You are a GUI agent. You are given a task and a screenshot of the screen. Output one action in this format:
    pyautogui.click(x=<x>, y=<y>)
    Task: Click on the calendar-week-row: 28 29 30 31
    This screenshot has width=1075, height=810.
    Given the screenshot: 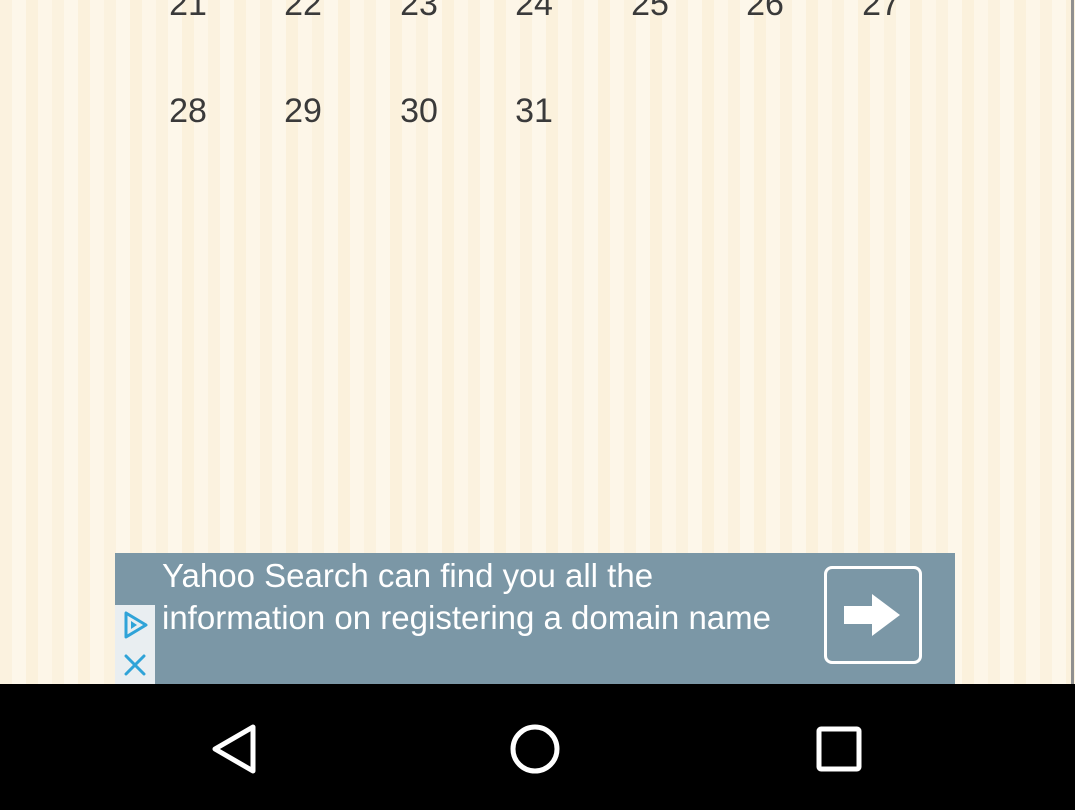 What is the action you would take?
    pyautogui.click(x=537, y=111)
    